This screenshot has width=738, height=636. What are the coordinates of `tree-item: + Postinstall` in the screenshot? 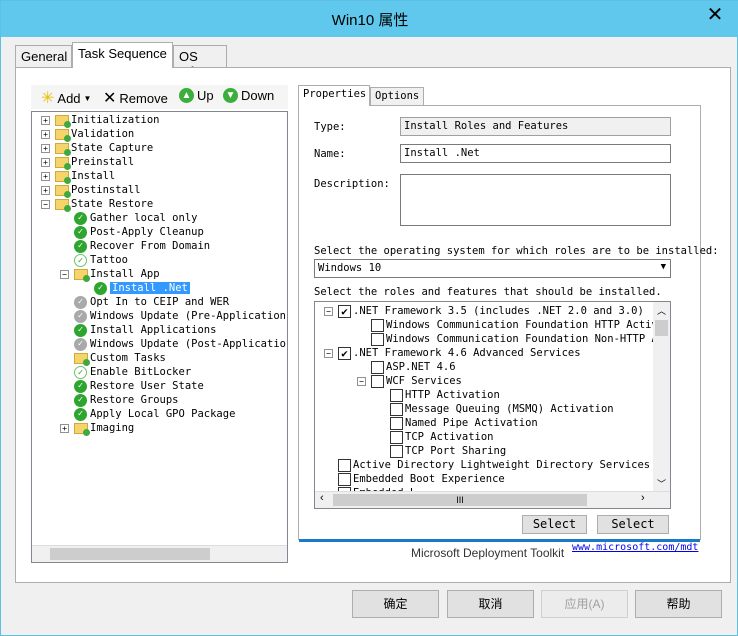 It's located at (91, 190).